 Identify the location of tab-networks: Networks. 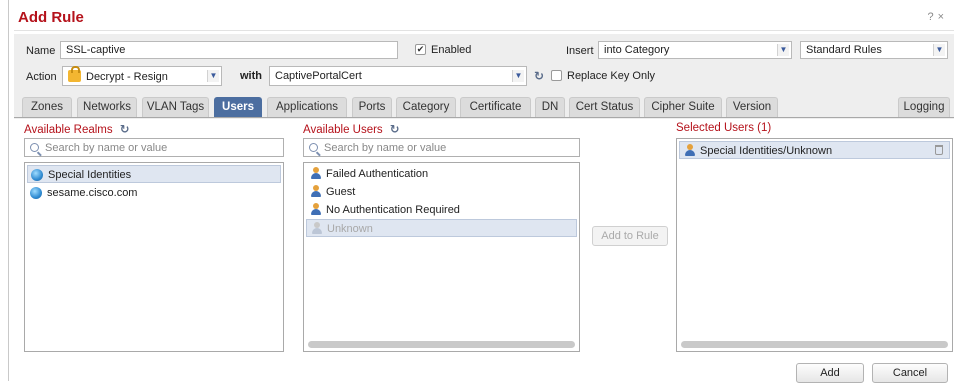
(107, 107).